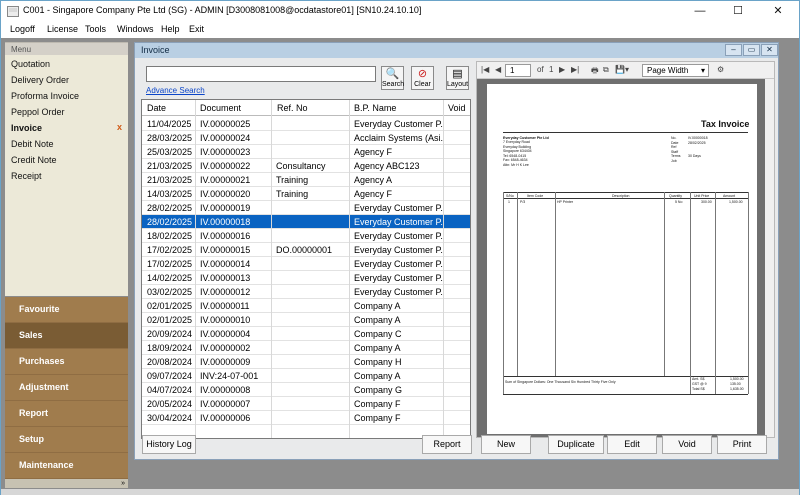  I want to click on menu-windows: Windows, so click(135, 29).